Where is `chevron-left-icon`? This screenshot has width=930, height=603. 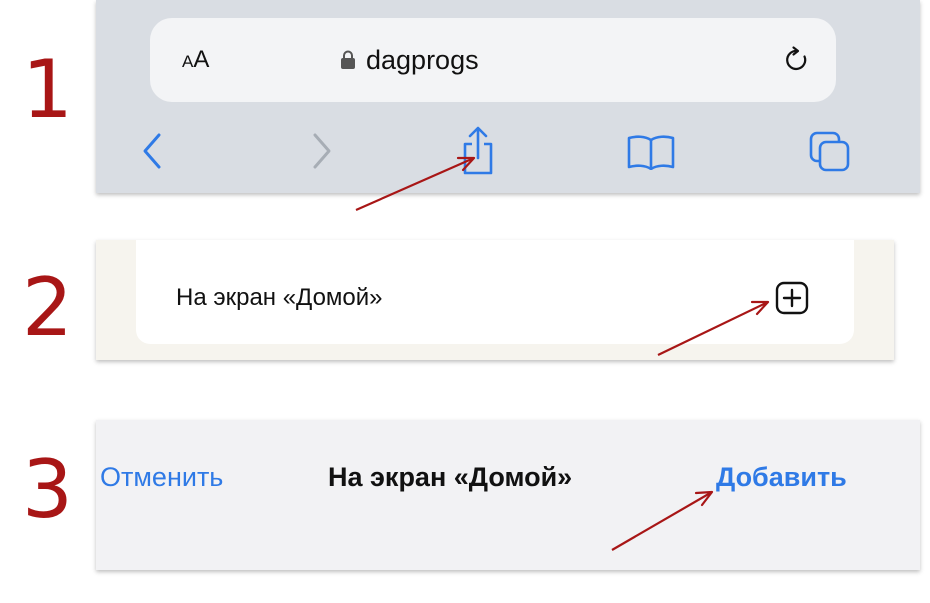 chevron-left-icon is located at coordinates (152, 151).